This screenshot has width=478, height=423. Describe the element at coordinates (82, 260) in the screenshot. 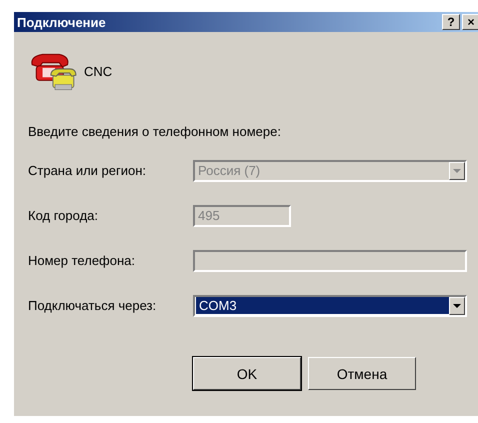

I see `field-label: Номер телефона:` at that location.